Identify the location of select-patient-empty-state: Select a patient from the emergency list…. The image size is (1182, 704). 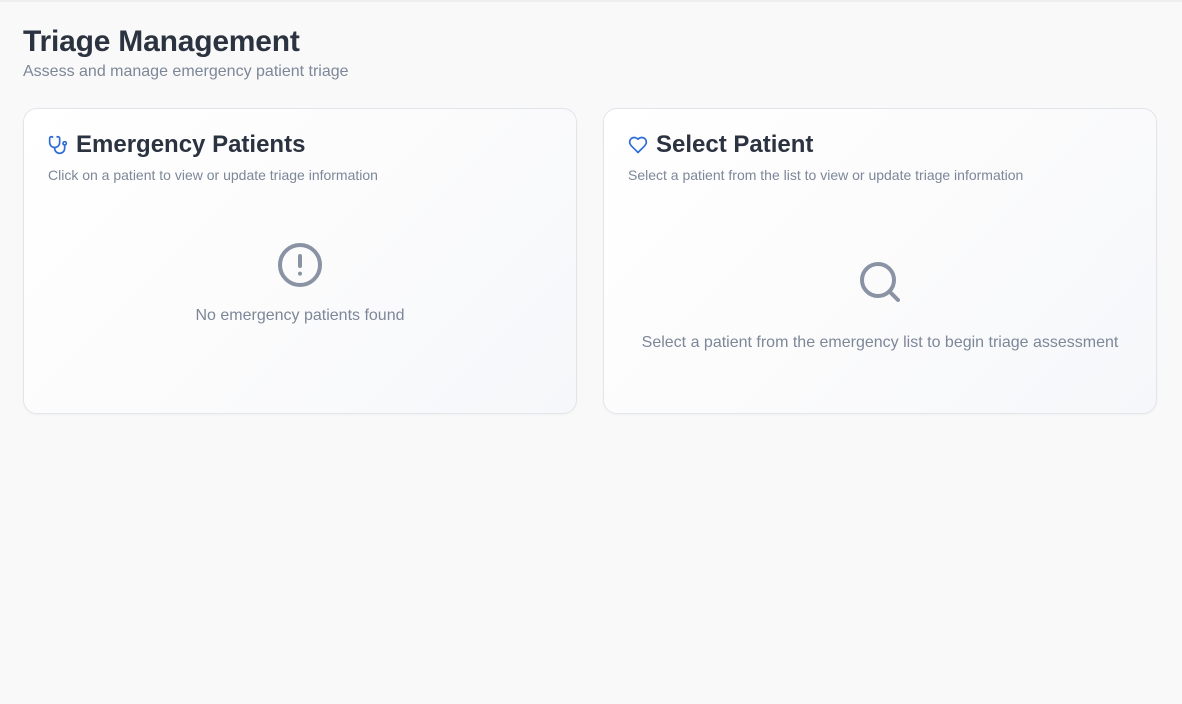
(880, 305).